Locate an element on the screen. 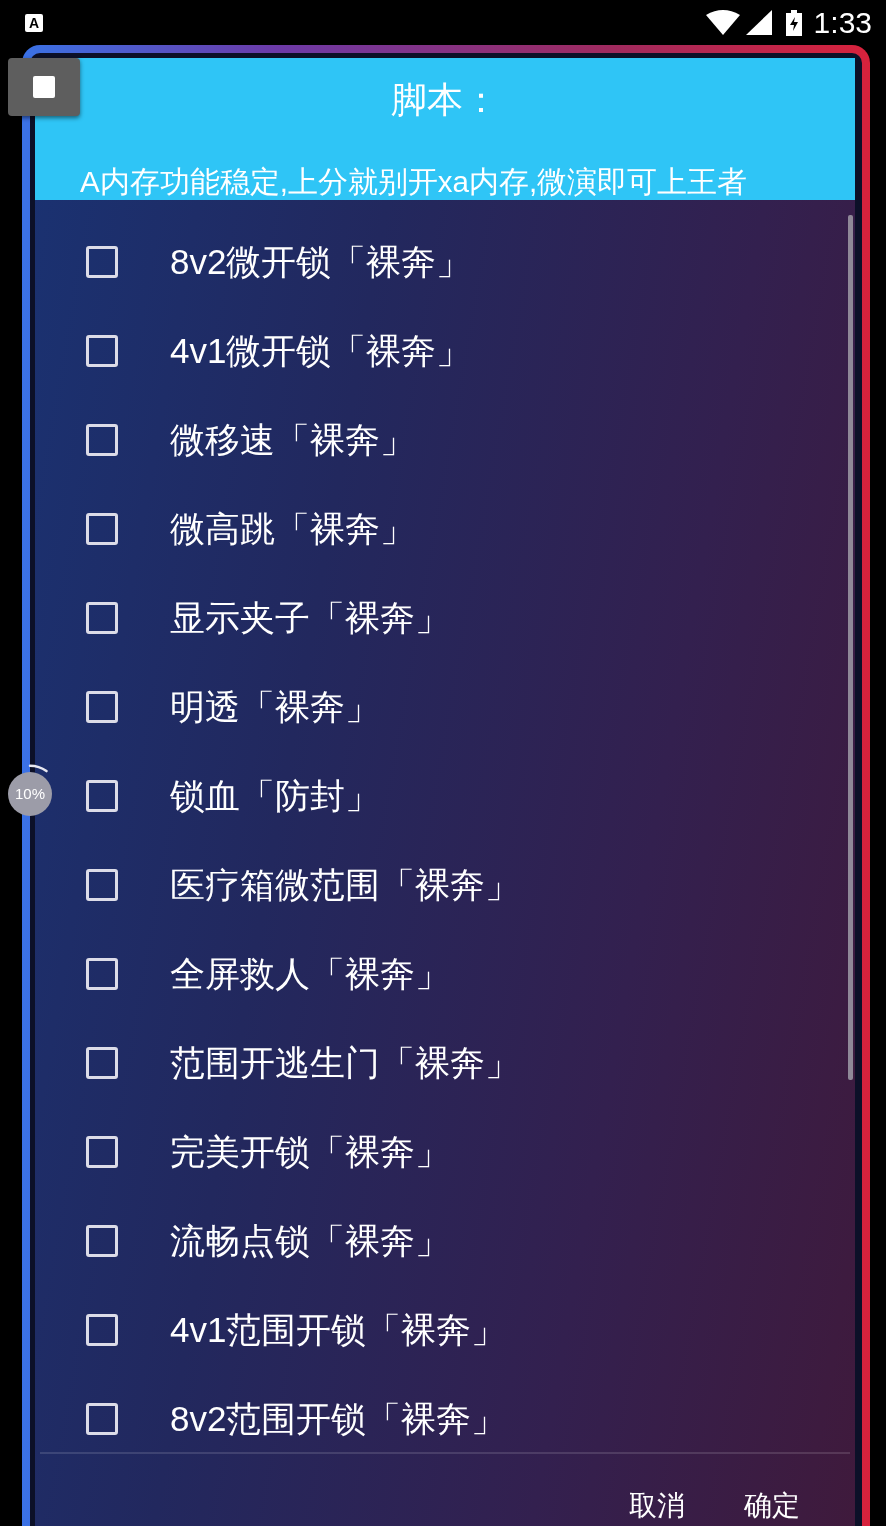 The height and width of the screenshot is (1526, 886). option-label: 4v1微开锁「裸奔」 is located at coordinates (321, 350).